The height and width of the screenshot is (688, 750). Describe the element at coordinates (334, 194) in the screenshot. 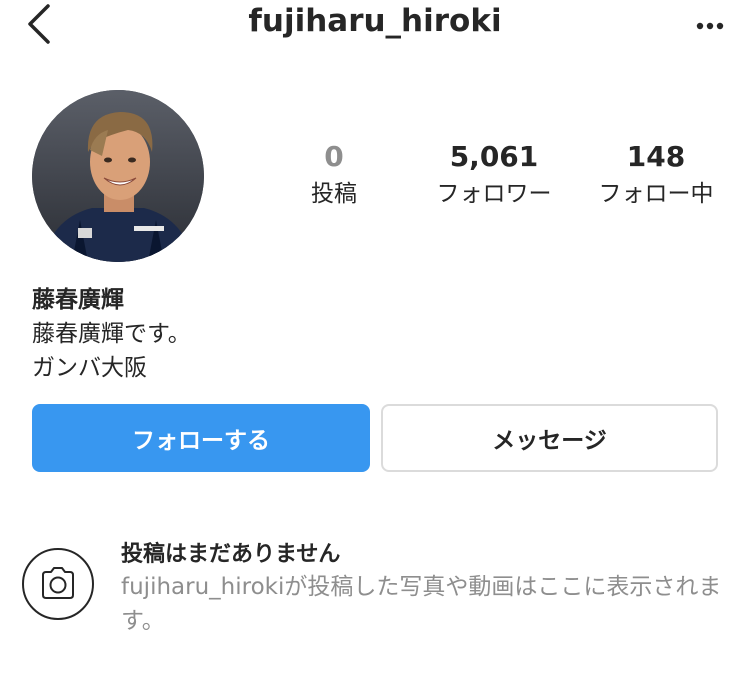

I see `posts-label: 投稿` at that location.